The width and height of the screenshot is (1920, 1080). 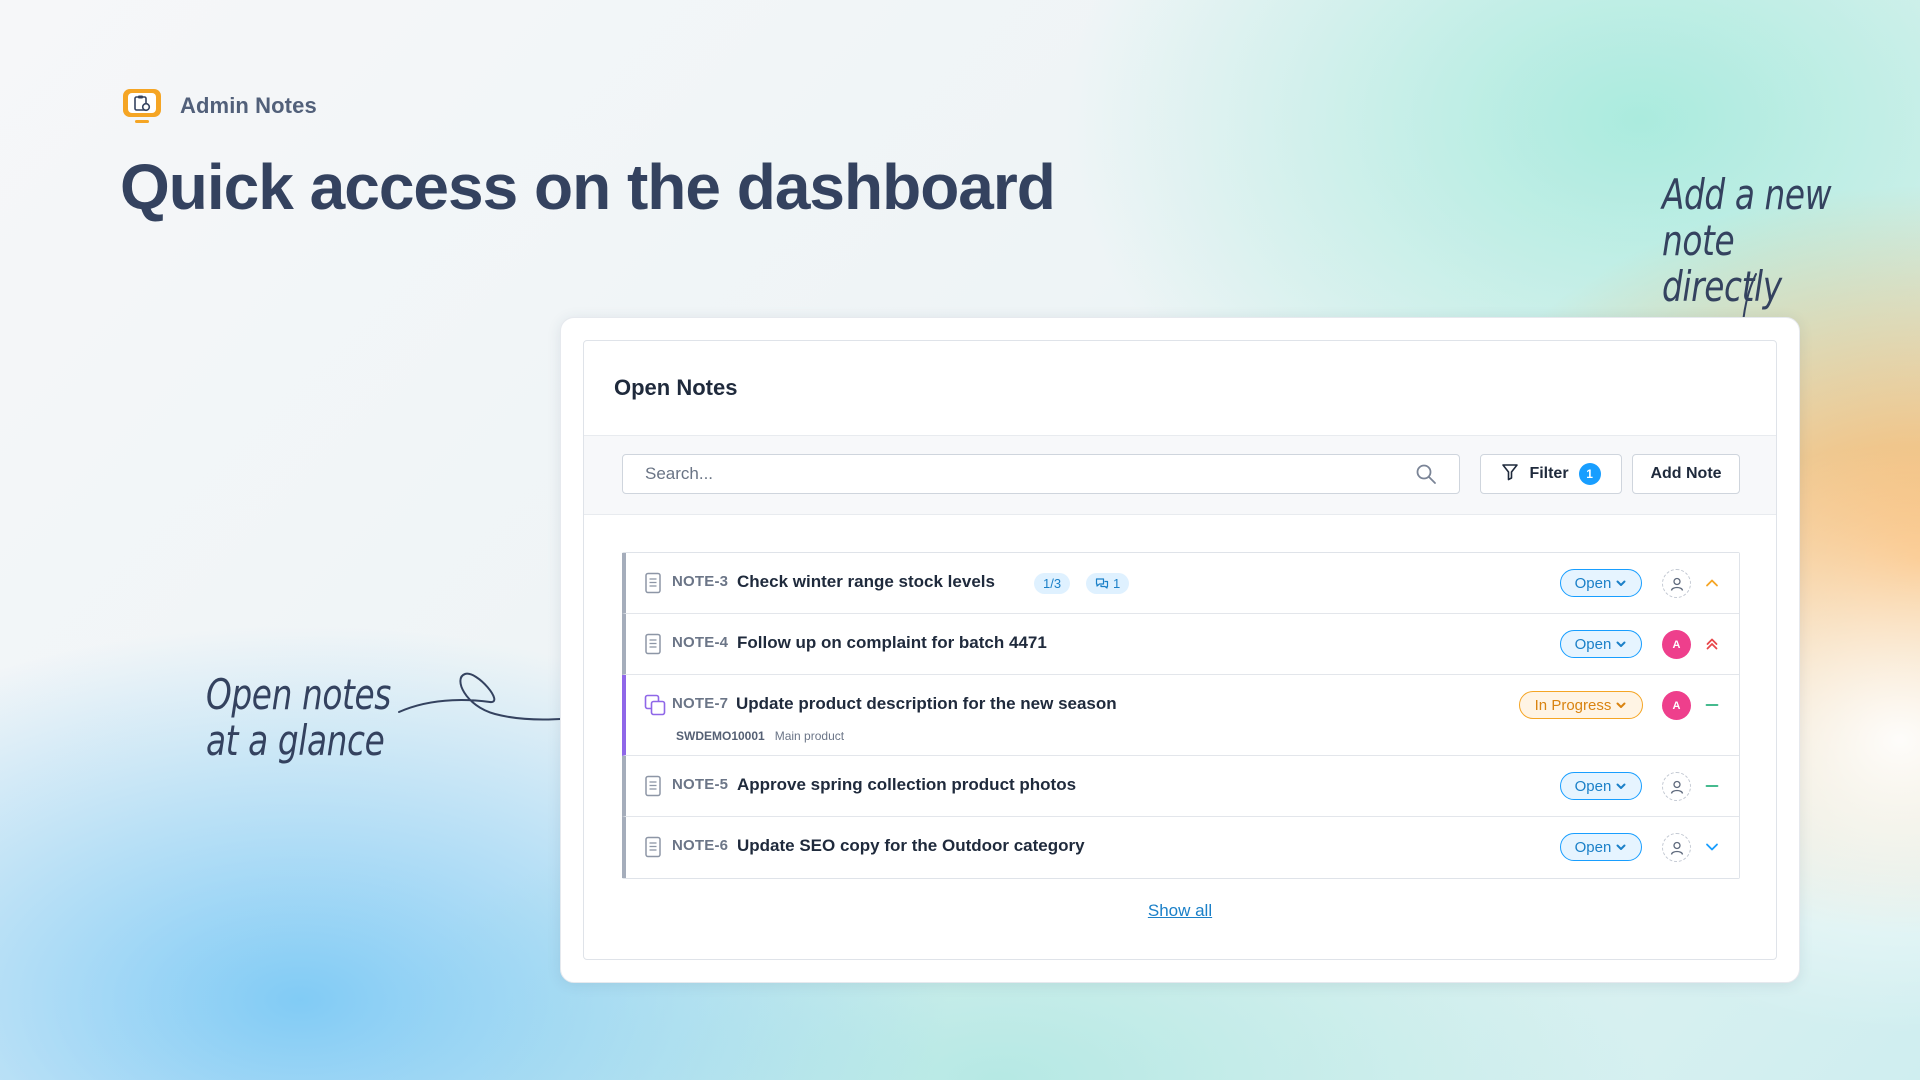 I want to click on widget-title: Open Notes, so click(x=676, y=387).